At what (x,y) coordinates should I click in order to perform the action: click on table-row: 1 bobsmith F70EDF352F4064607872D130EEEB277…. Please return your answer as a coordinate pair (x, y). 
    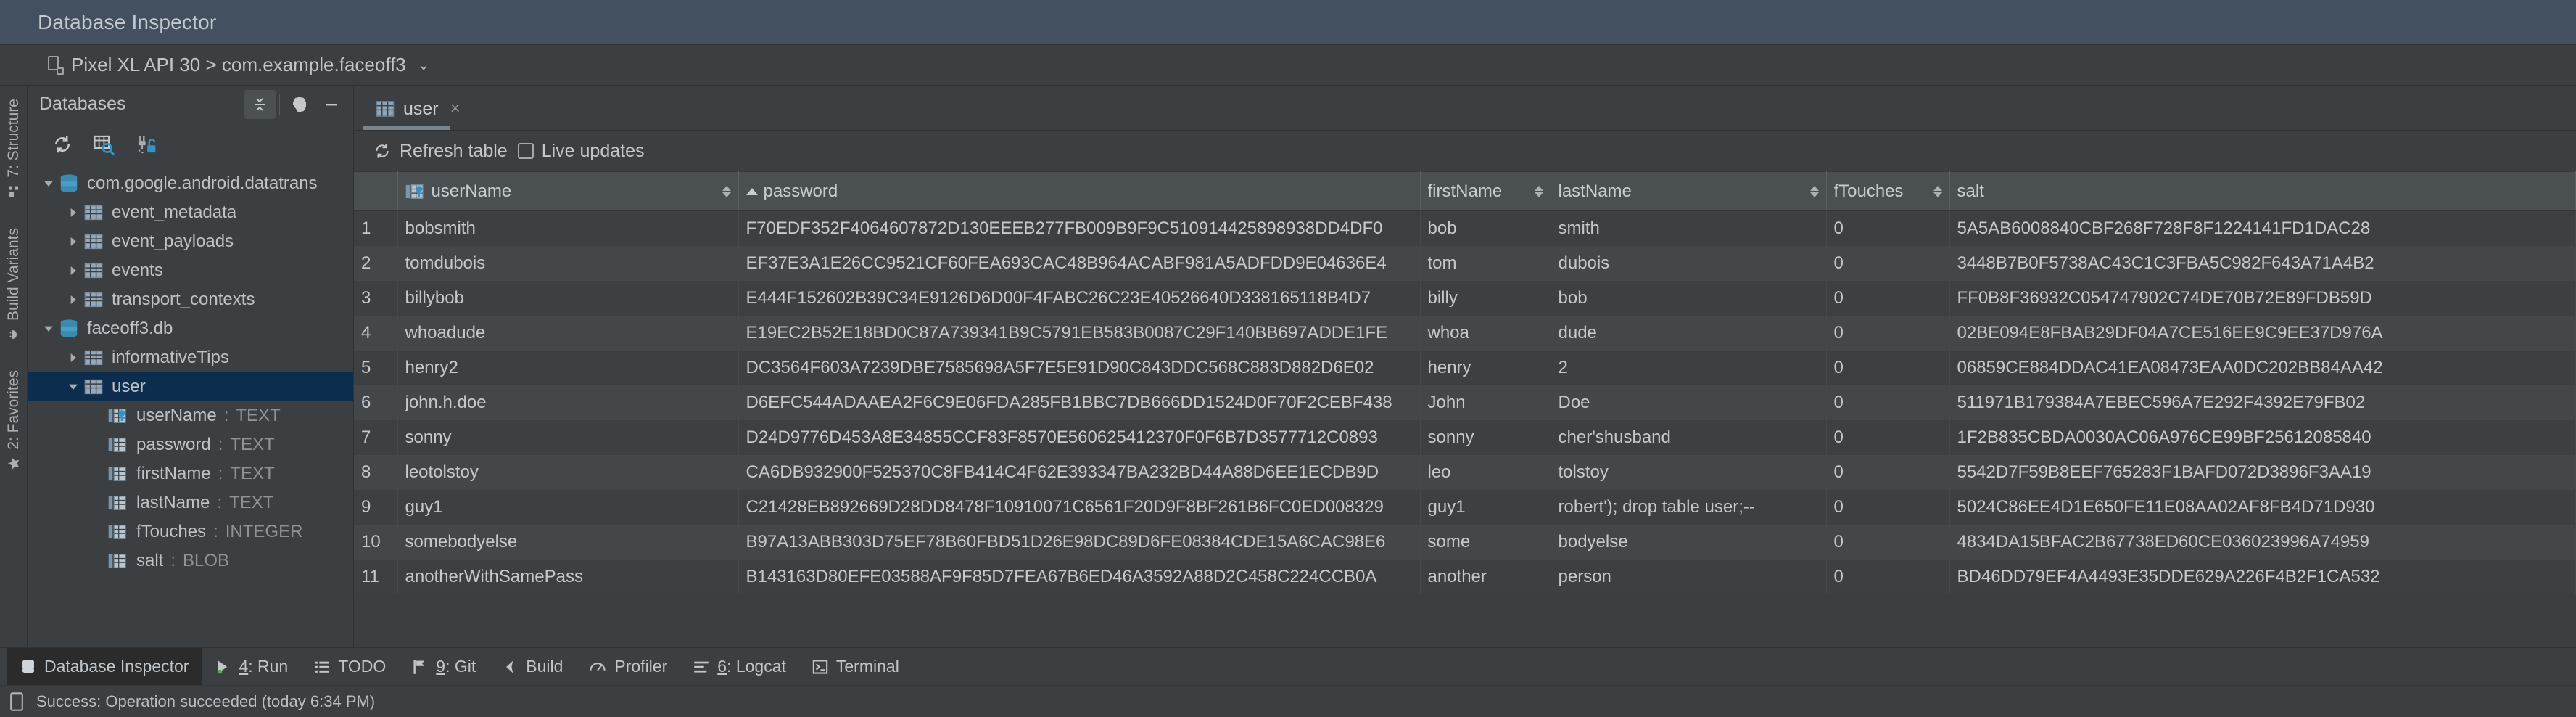
    Looking at the image, I should click on (1465, 228).